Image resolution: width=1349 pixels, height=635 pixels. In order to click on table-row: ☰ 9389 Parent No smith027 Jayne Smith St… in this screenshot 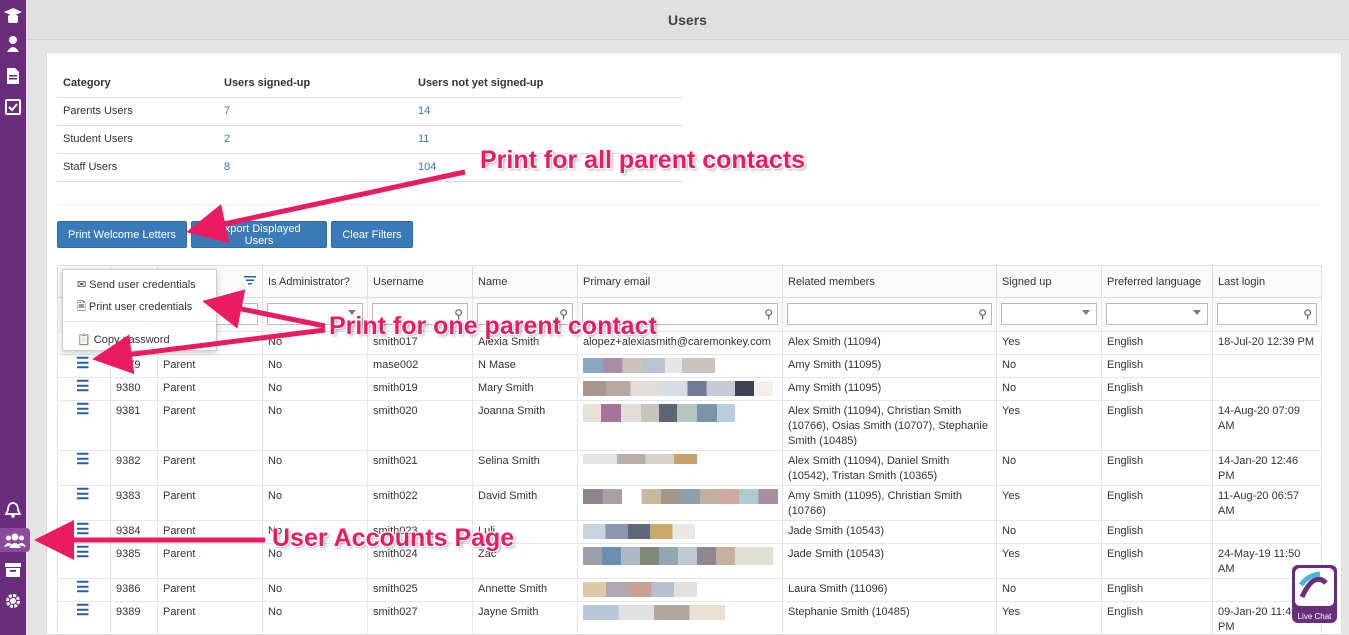, I will do `click(689, 618)`.